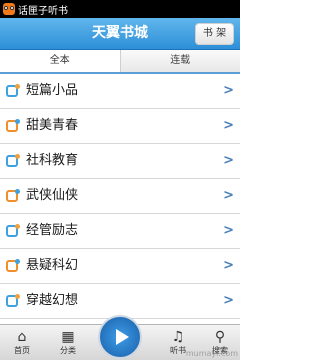 This screenshot has height=360, width=320. Describe the element at coordinates (120, 161) in the screenshot. I see `list-item: 社科教育 >` at that location.